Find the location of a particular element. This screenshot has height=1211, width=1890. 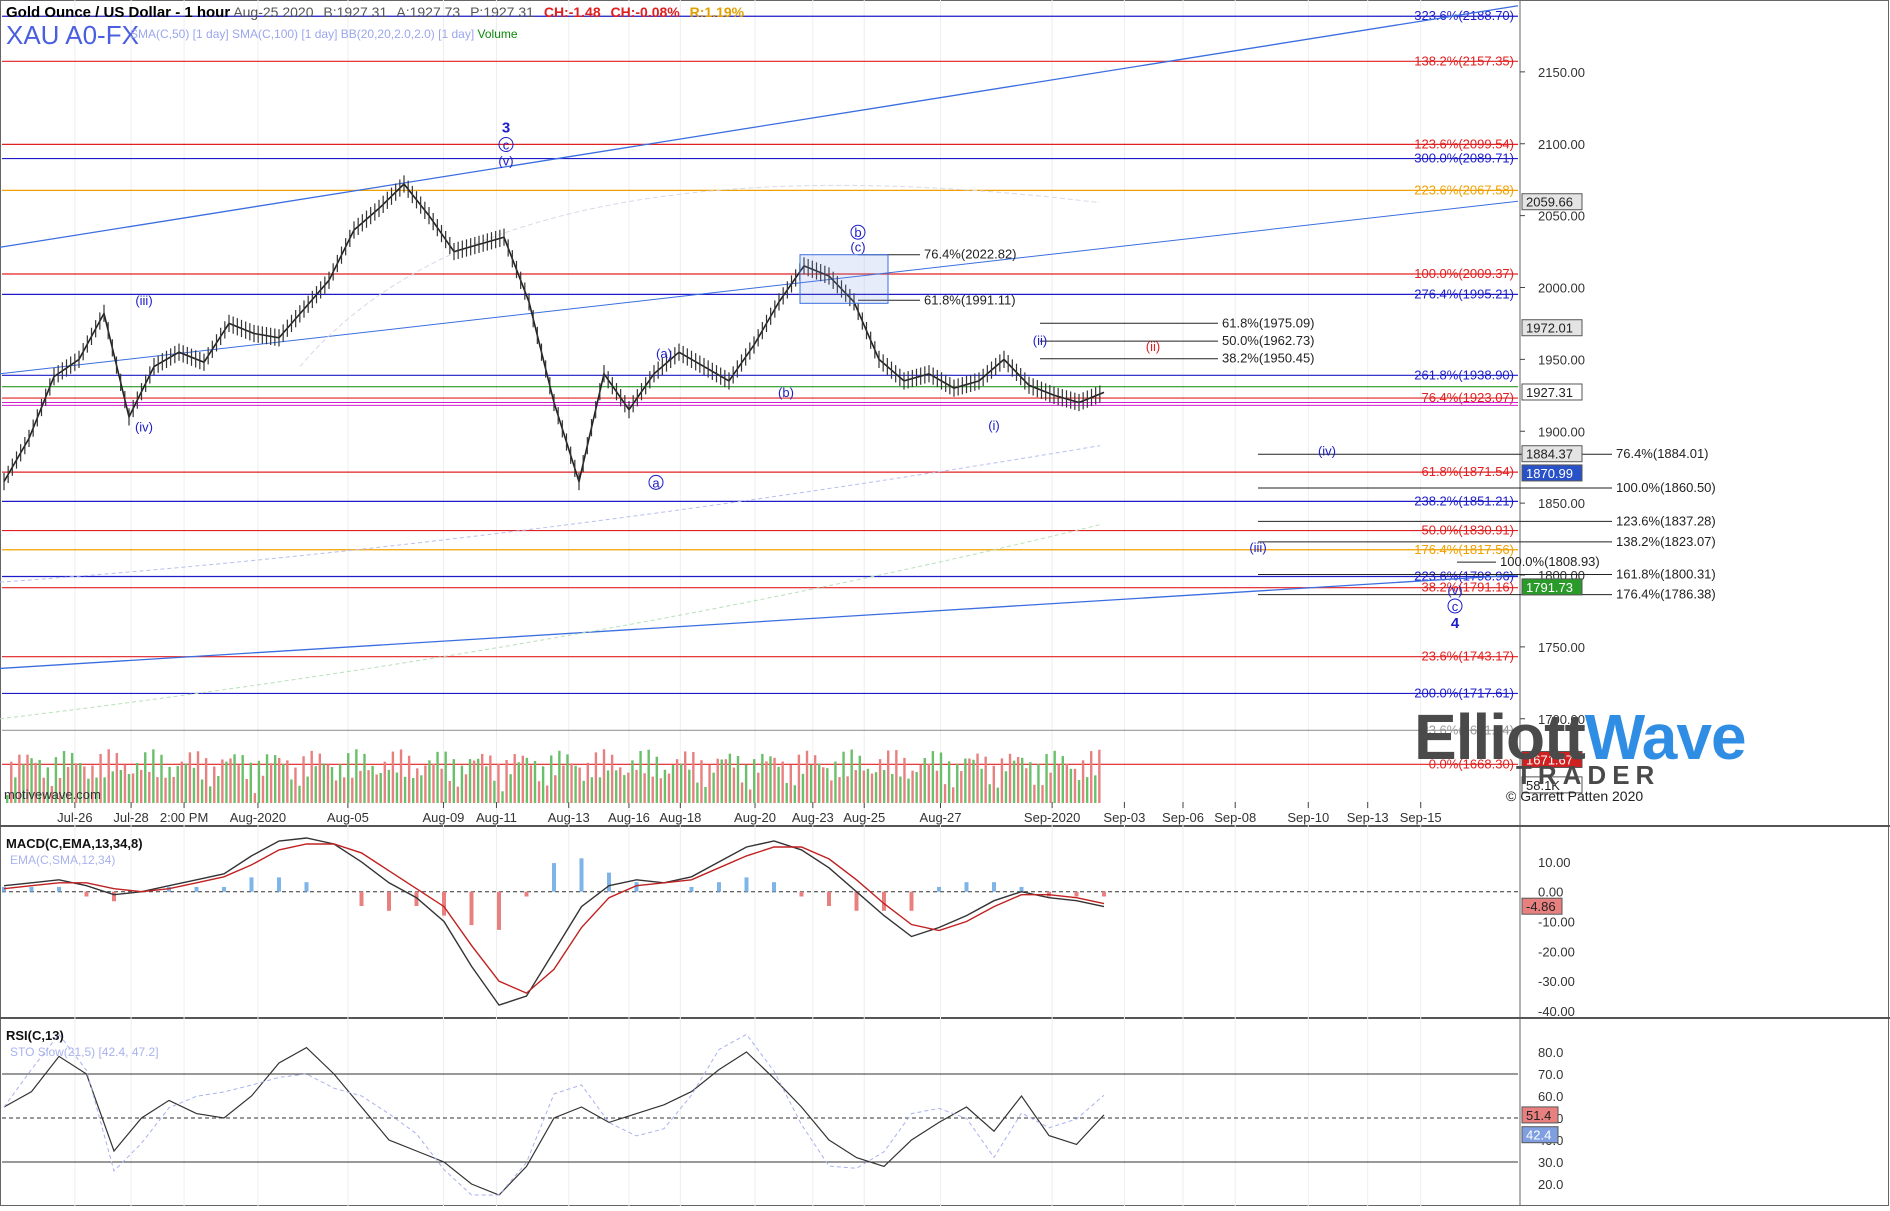

fib-measure-label: 100.0%(1808.93) is located at coordinates (1550, 561).